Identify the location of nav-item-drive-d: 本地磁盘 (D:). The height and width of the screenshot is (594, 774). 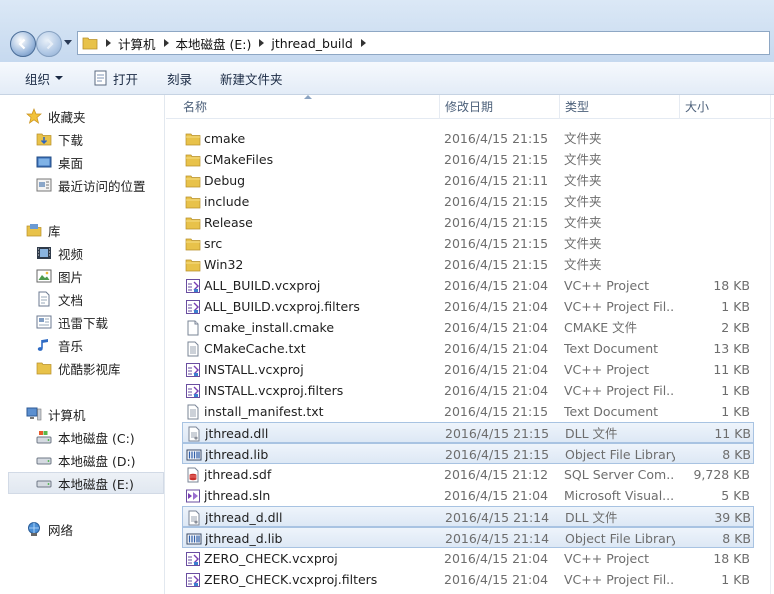
(86, 460).